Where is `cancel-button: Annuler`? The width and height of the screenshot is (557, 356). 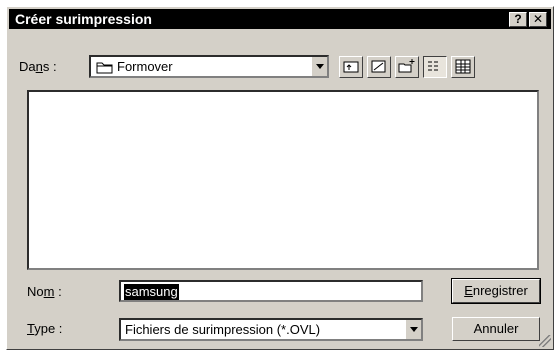
cancel-button: Annuler is located at coordinates (496, 329).